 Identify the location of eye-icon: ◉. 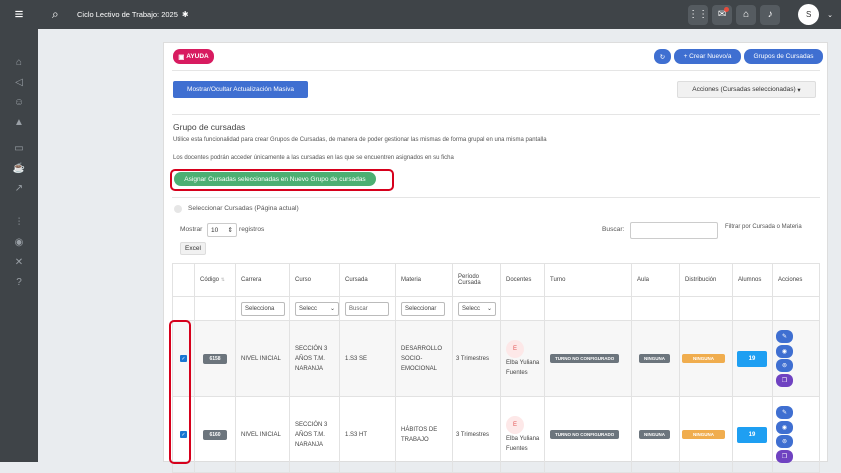
(19, 242).